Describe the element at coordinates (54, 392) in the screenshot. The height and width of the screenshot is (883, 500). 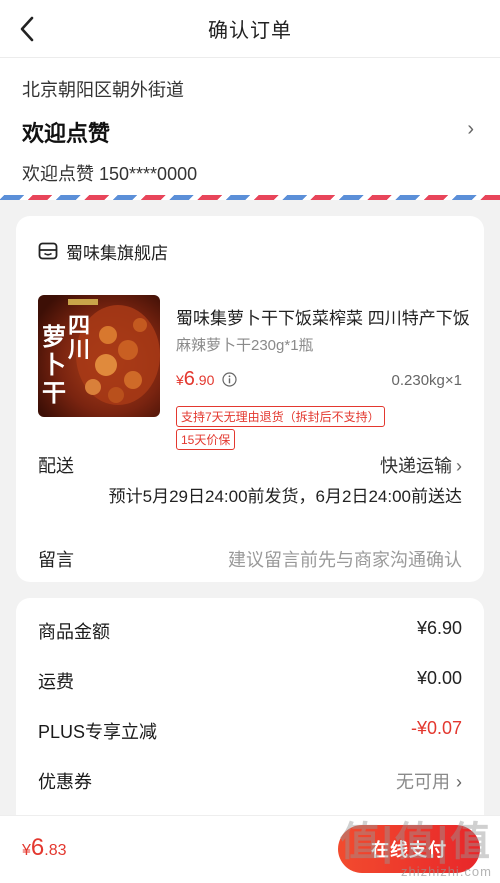
I see `svg-text: 干` at that location.